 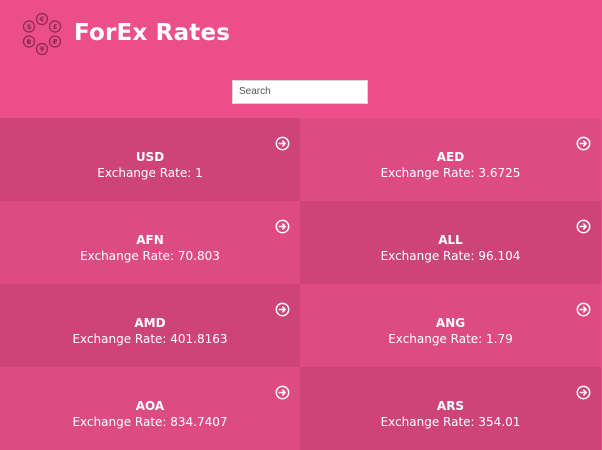 I want to click on currency-card-aoa: AOA Exchange Rate: 834.7407, so click(x=150, y=408).